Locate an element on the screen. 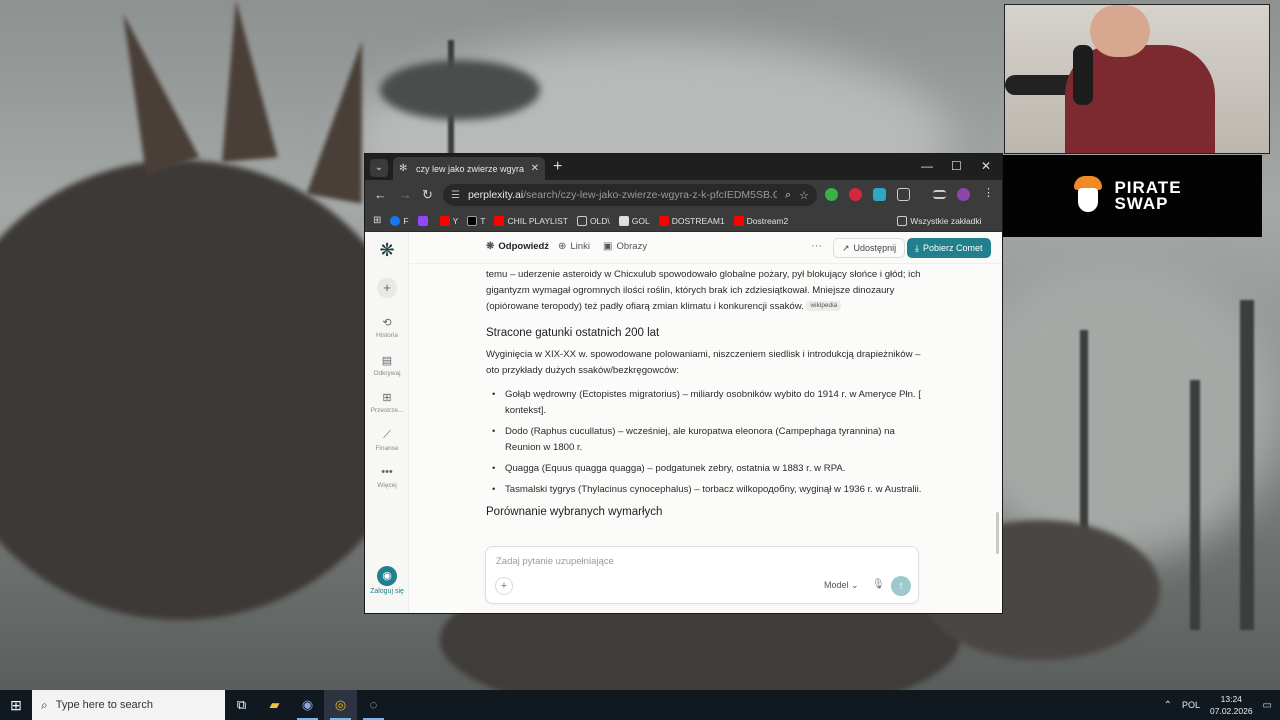 This screenshot has height=720, width=1280. extensions-puzzle-icon is located at coordinates (903, 194).